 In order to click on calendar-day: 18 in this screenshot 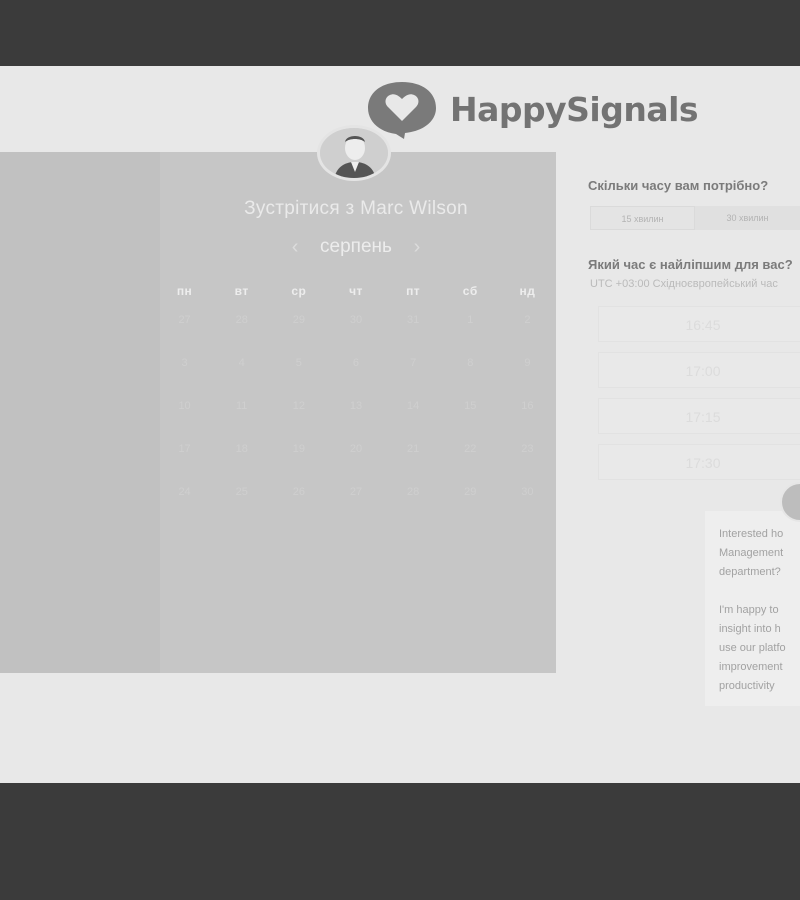, I will do `click(241, 449)`.